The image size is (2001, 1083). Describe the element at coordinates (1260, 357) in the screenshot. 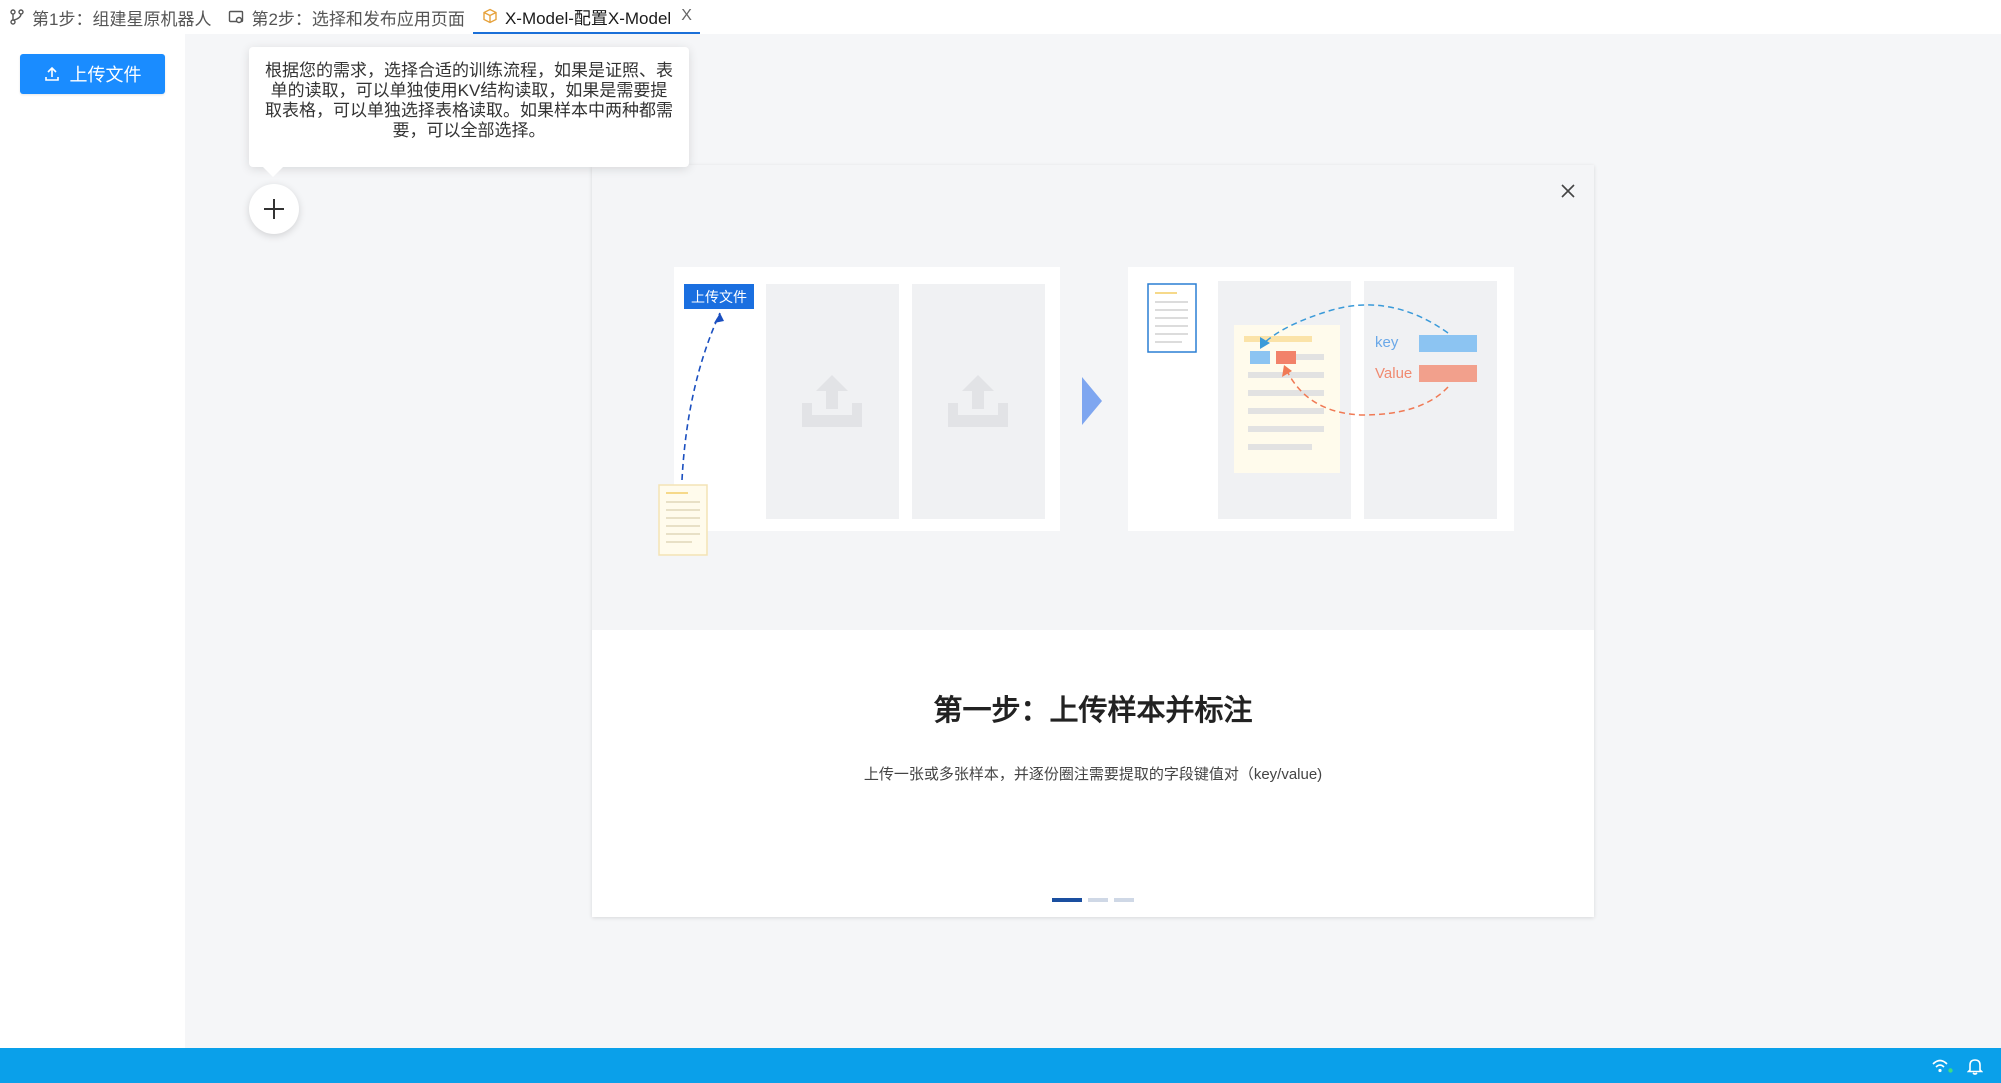

I see `key-highlight` at that location.